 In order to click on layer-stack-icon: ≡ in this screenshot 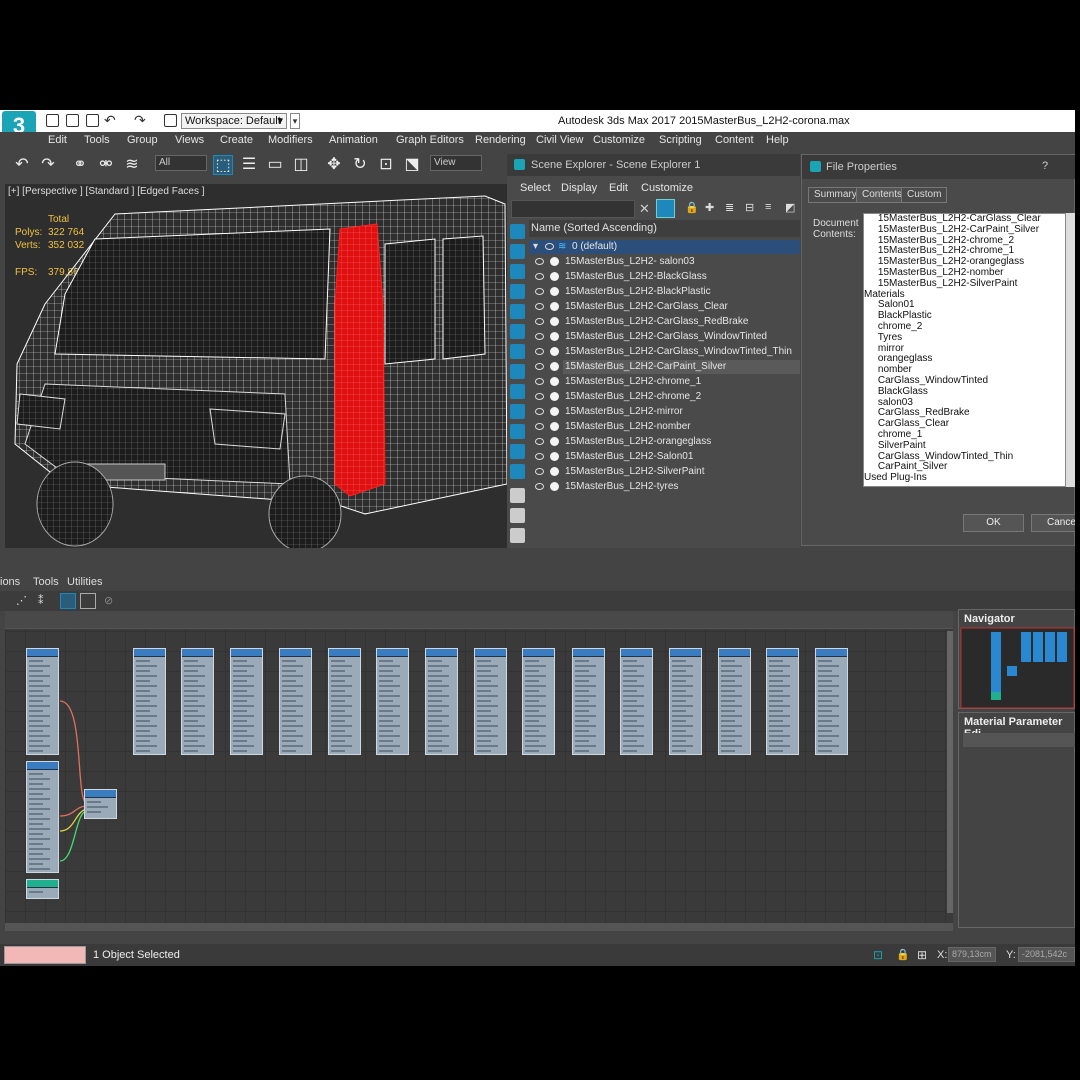, I will do `click(768, 207)`.